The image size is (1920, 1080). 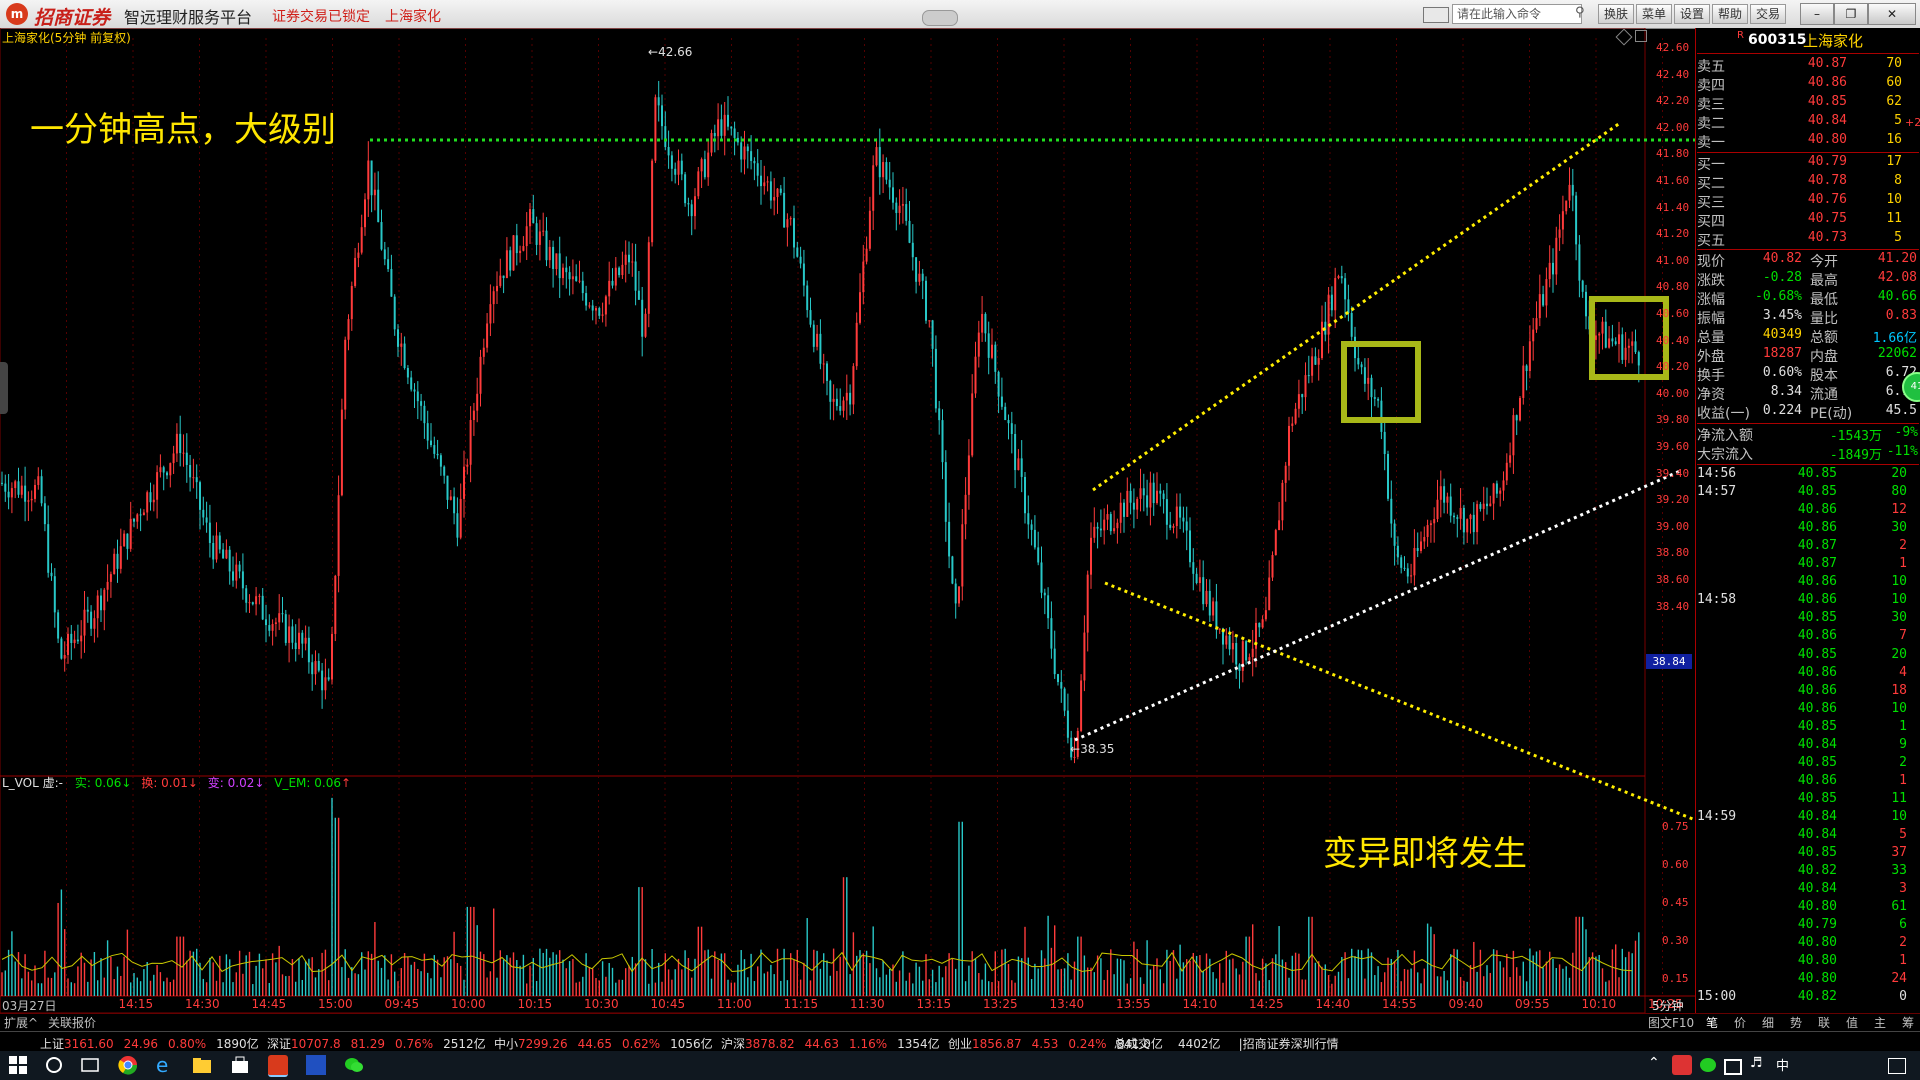 I want to click on file-explorer-icon, so click(x=202, y=1065).